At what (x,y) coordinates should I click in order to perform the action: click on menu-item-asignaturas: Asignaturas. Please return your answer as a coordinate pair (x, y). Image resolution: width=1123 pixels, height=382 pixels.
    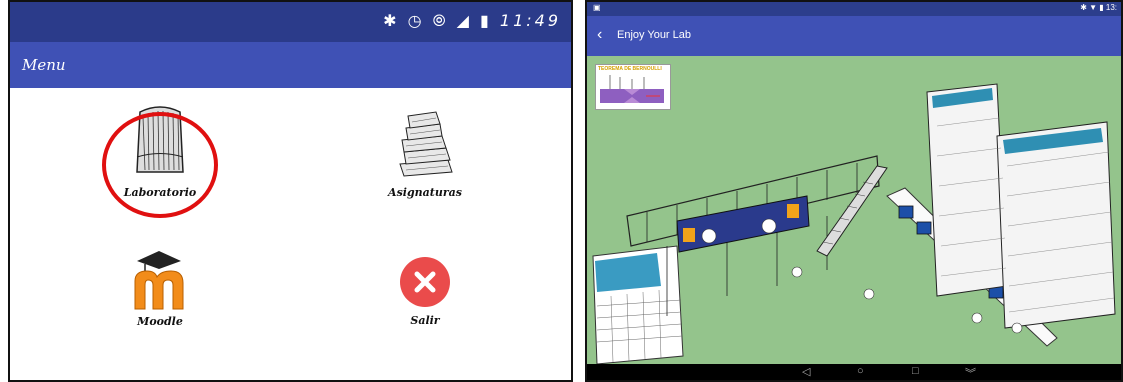
    Looking at the image, I should click on (425, 150).